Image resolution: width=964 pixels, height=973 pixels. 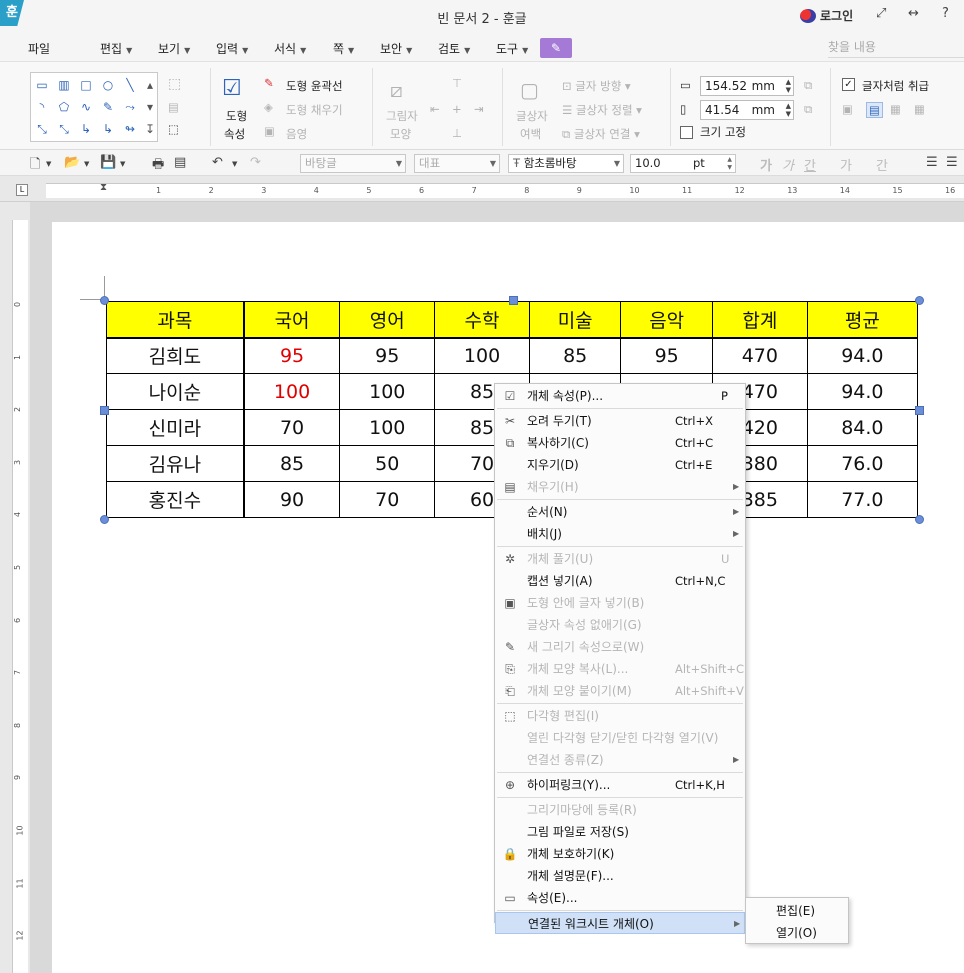 I want to click on context-menu-item: 그림 파일로 저장(S), so click(x=620, y=832).